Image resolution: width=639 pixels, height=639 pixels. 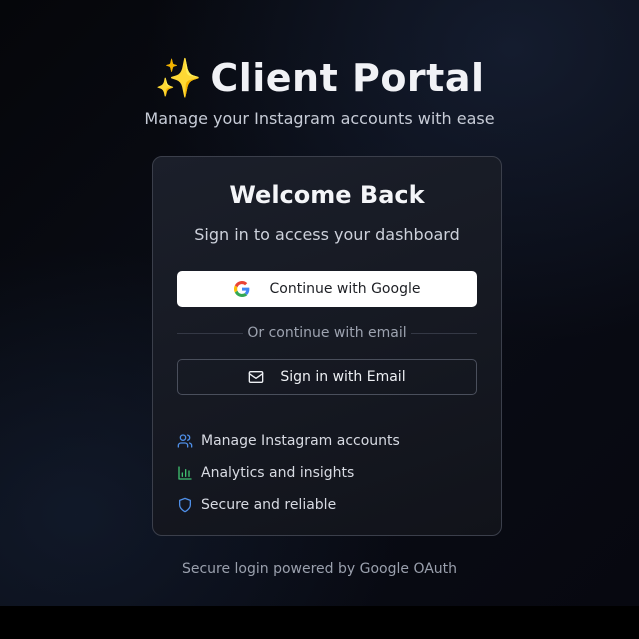 What do you see at coordinates (319, 118) in the screenshot?
I see `page-subtitle: Manage your Instagram accounts with ease` at bounding box center [319, 118].